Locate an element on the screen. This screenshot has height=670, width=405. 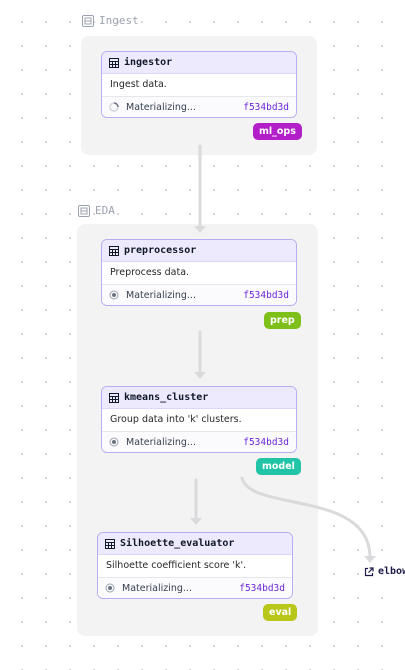
asset-description: Group data into 'k' clusters. is located at coordinates (199, 420).